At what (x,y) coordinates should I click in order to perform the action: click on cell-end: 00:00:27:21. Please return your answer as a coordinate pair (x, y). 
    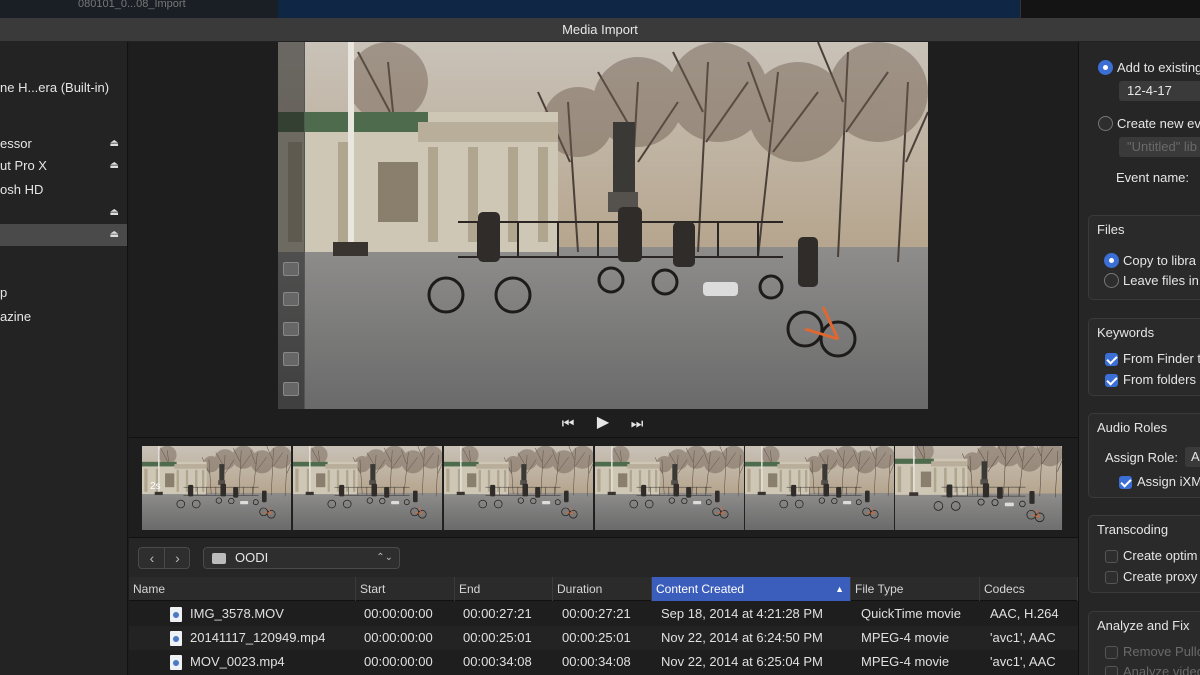
    Looking at the image, I should click on (497, 613).